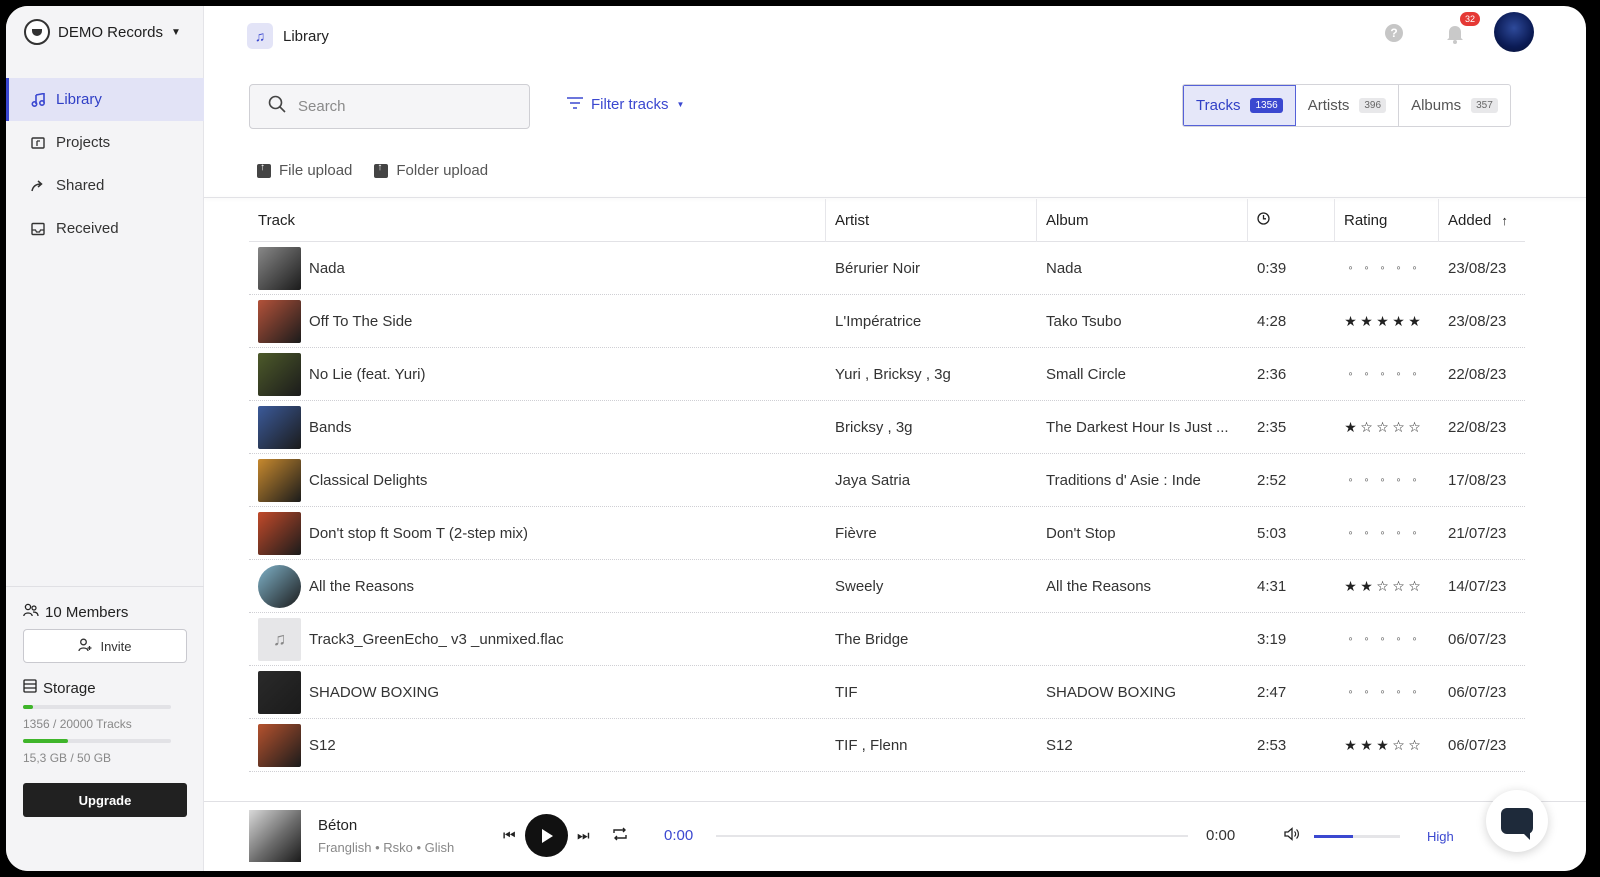  What do you see at coordinates (1357, 836) in the screenshot?
I see `volume-slider` at bounding box center [1357, 836].